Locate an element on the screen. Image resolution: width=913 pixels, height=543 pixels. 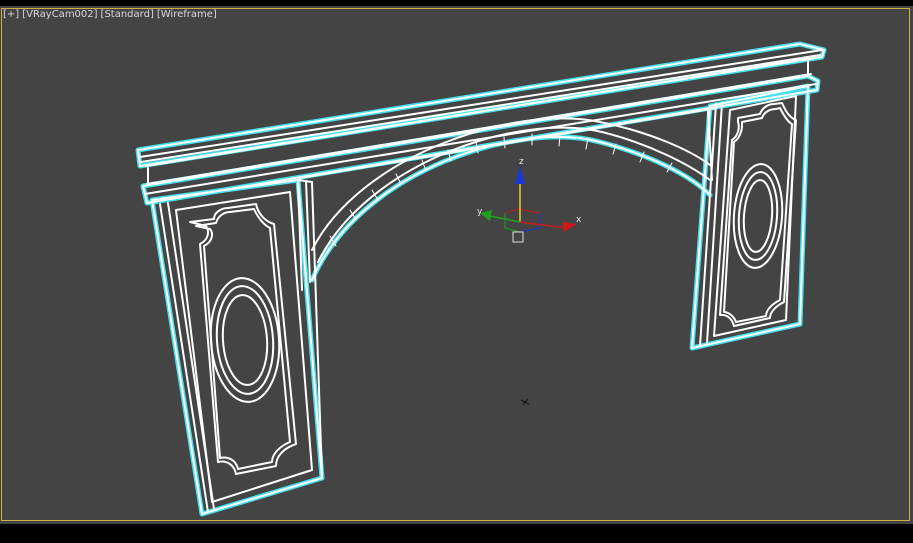
viewport-plus-menu: [+] is located at coordinates (11, 14).